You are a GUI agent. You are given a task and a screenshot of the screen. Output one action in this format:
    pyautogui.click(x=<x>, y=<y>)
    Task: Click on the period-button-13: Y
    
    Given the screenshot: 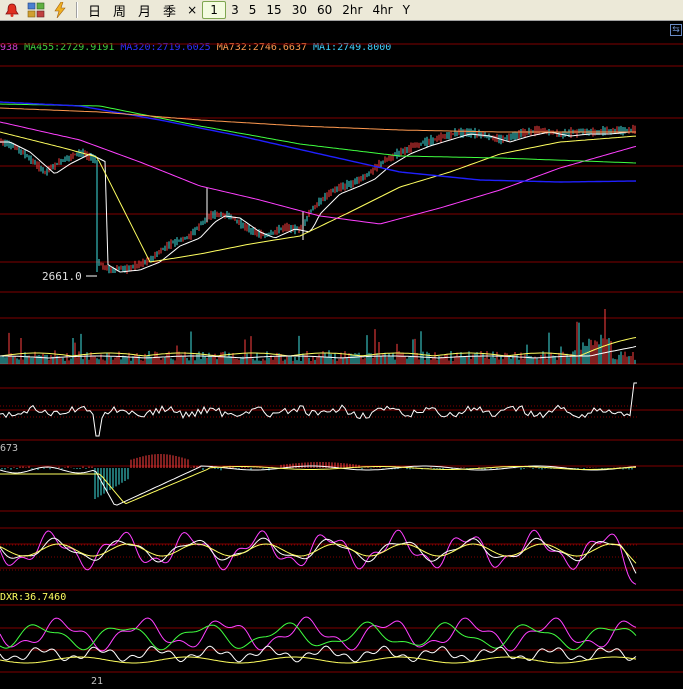 What is the action you would take?
    pyautogui.click(x=406, y=10)
    